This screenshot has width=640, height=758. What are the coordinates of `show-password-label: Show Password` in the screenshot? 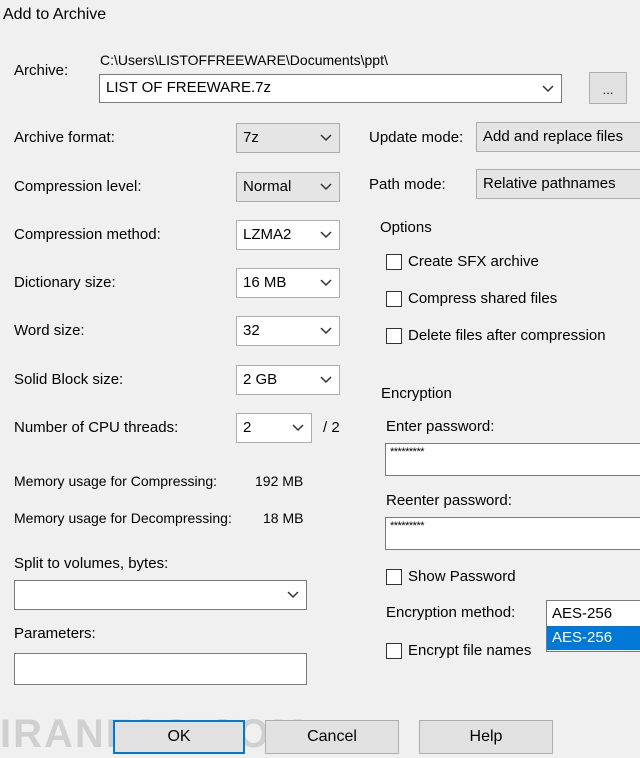 It's located at (462, 576).